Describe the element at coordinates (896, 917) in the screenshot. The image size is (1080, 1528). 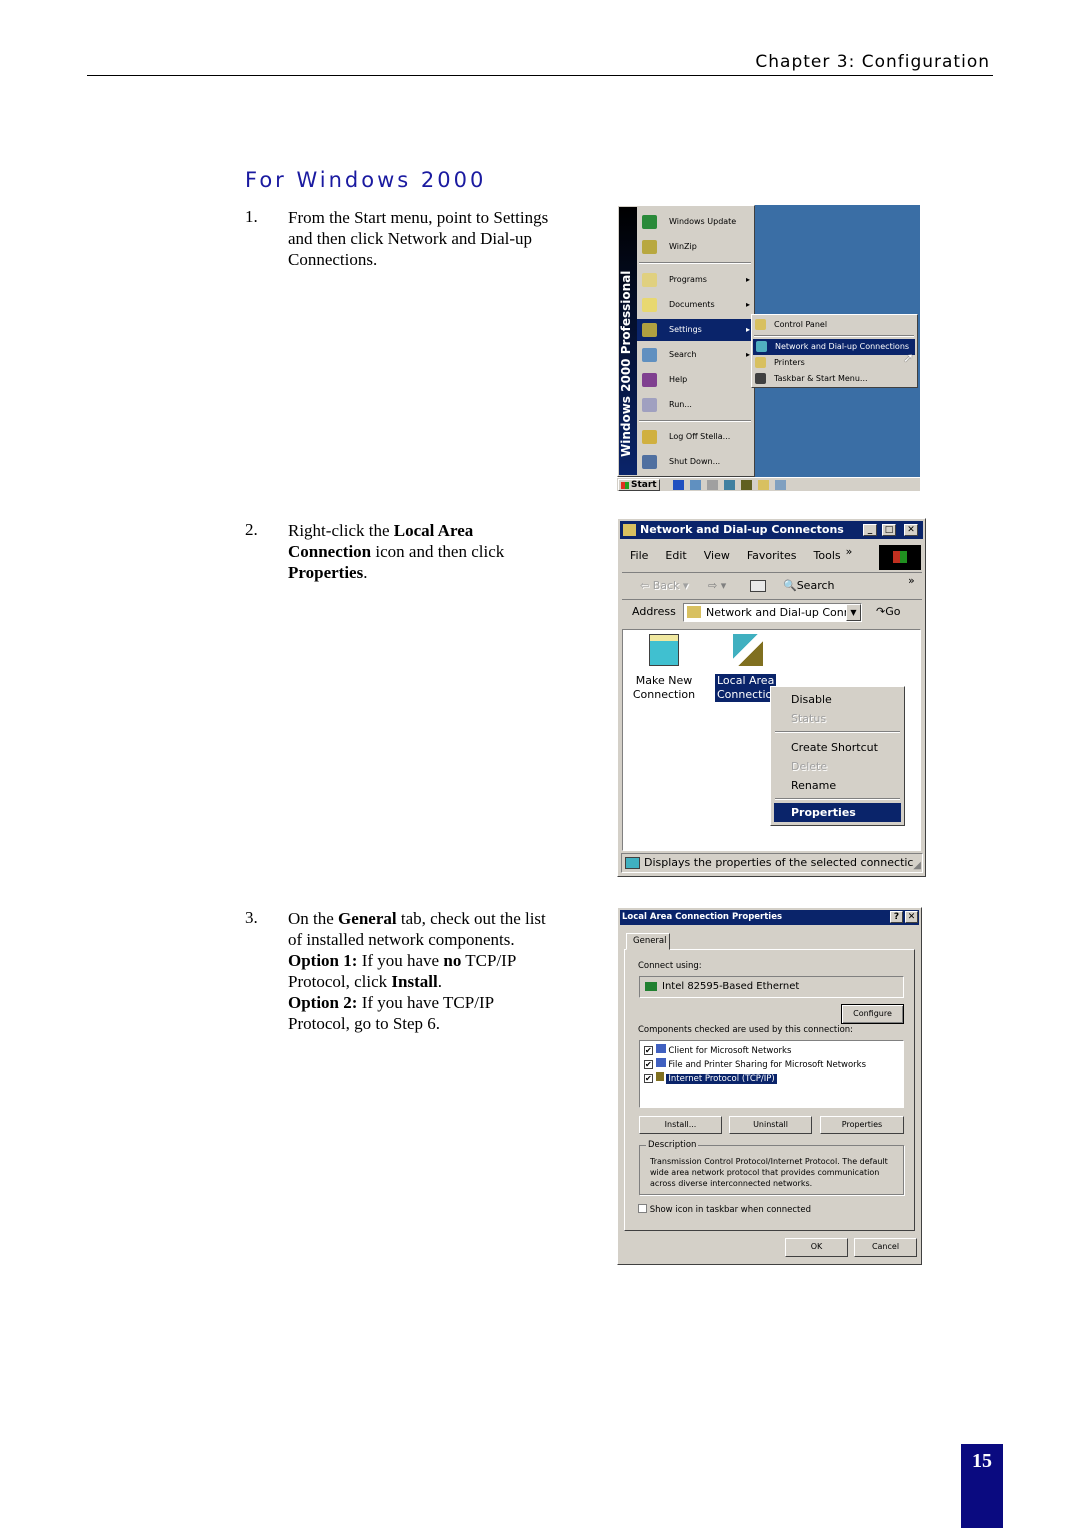
I see `help-button: ?` at that location.